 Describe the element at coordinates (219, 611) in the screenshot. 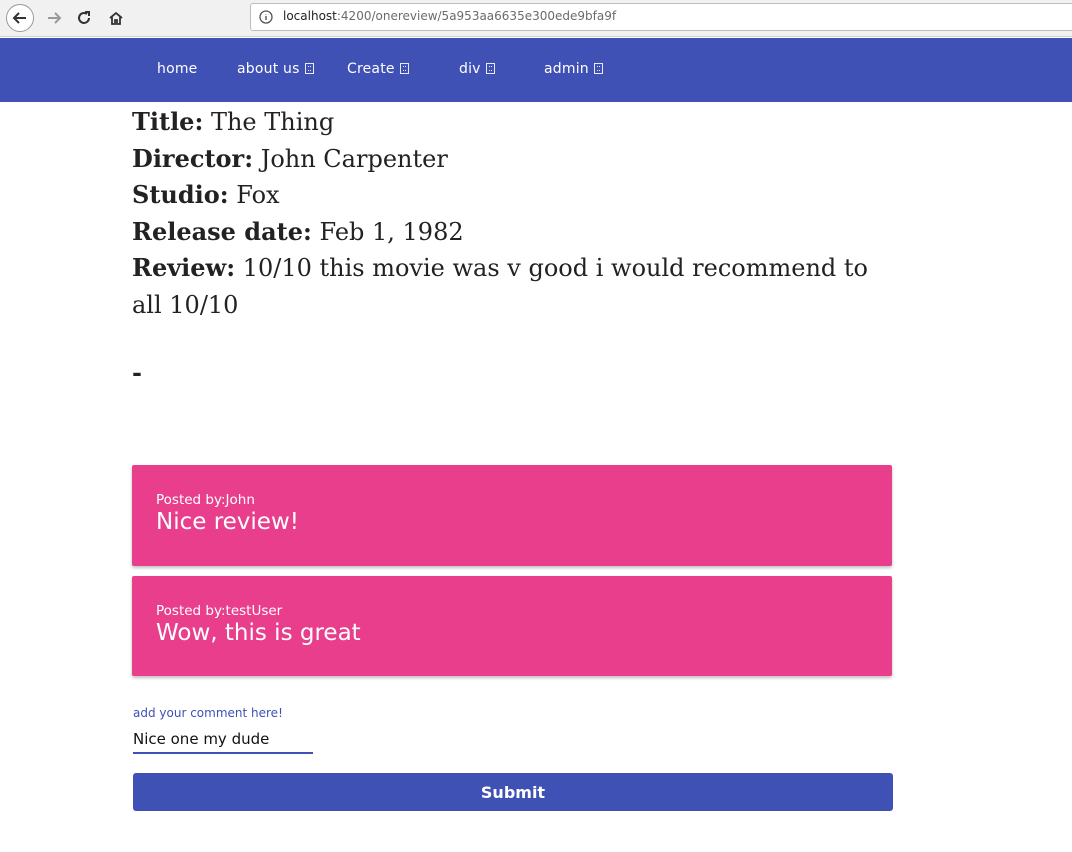

I see `comment-author: Posted by:testUser` at that location.